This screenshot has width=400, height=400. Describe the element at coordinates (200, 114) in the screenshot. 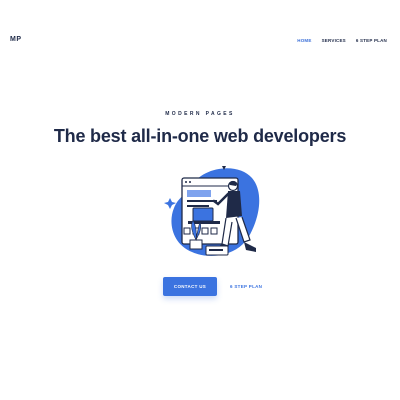

I see `hero-eyebrow: MODERN PAGES` at that location.